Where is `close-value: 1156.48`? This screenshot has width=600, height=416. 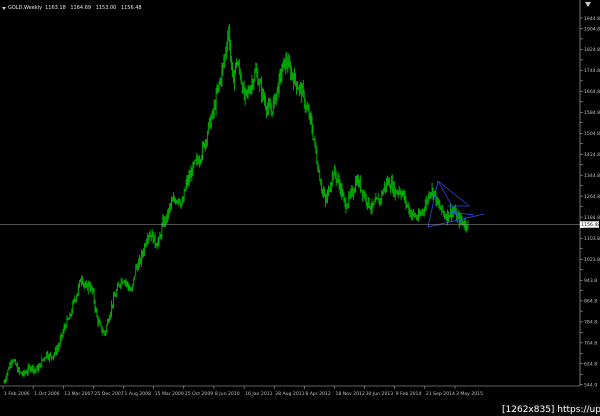
close-value: 1156.48 is located at coordinates (131, 8).